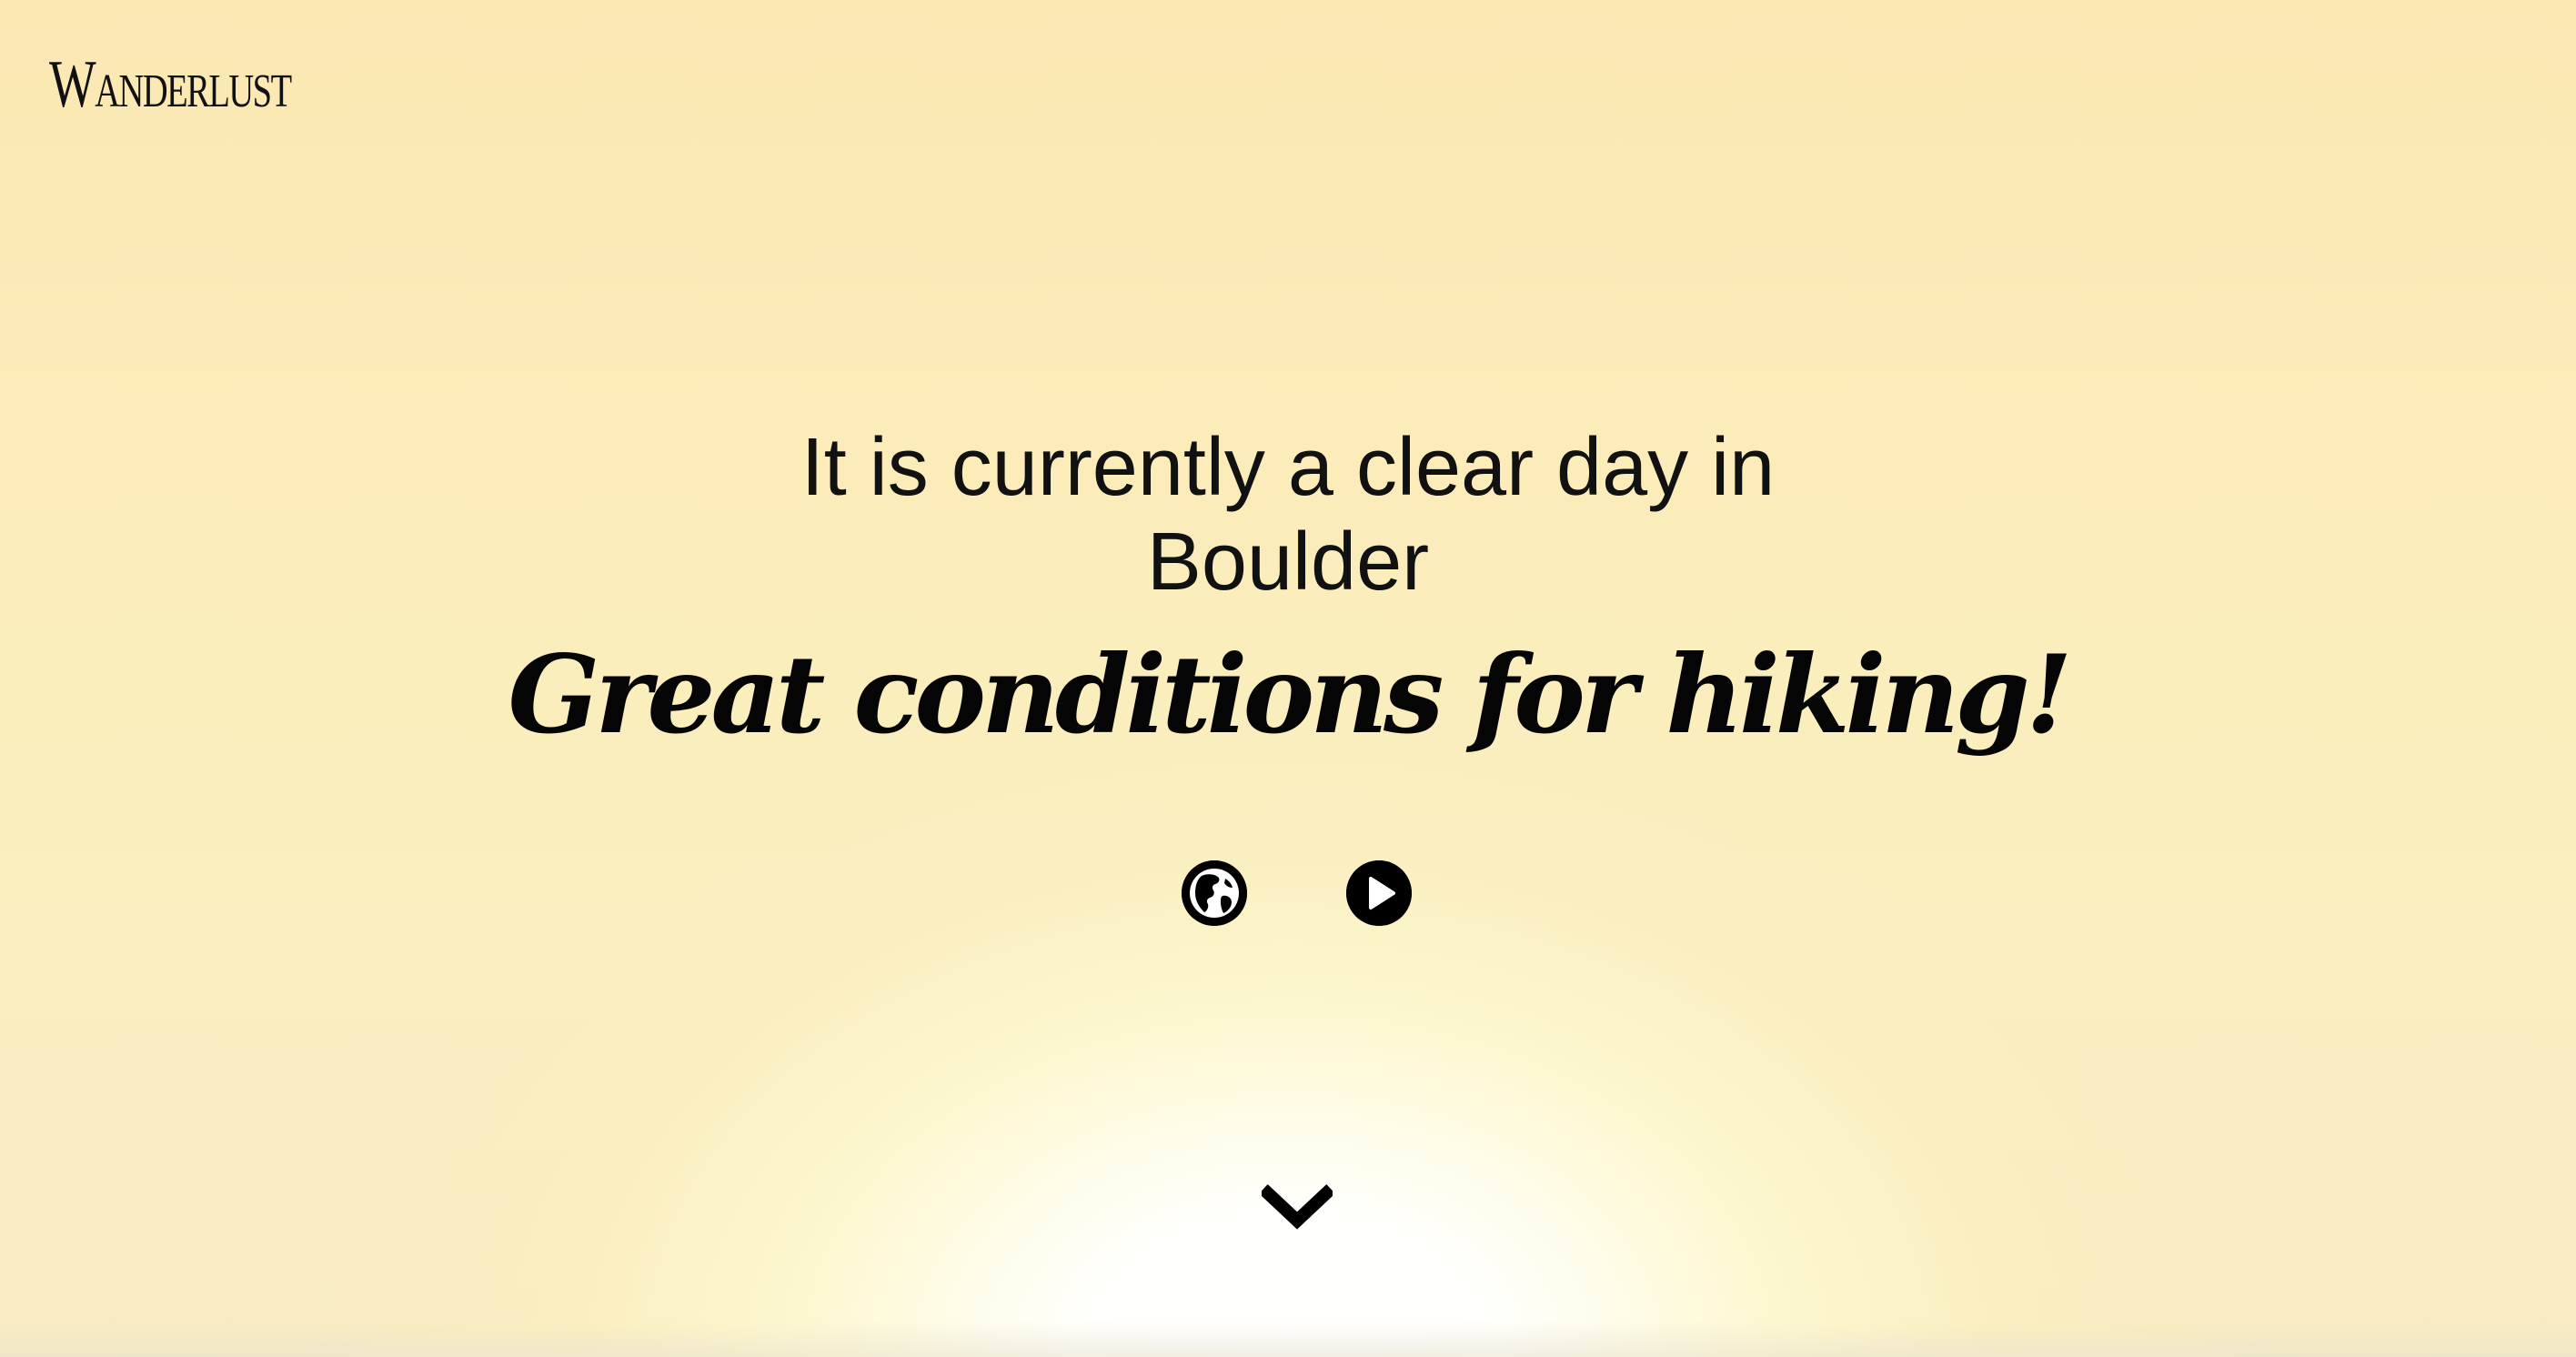 This screenshot has width=2576, height=1357. What do you see at coordinates (1290, 694) in the screenshot?
I see `activity-tagline: Great conditions for hiking!` at bounding box center [1290, 694].